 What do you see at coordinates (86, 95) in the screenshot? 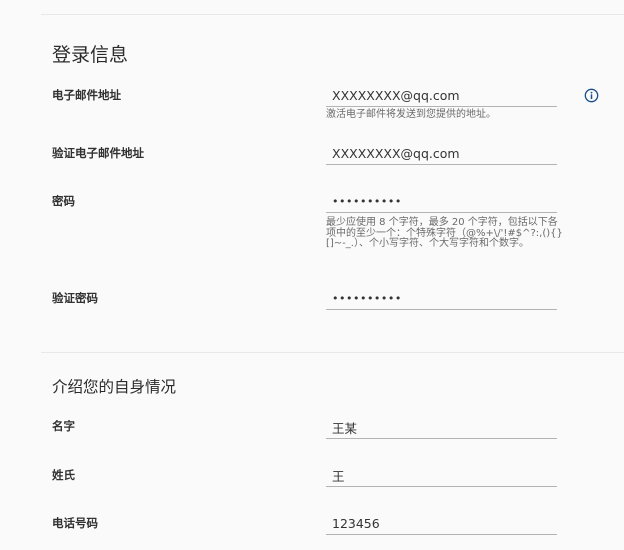
I see `email-label: 电子邮件地址` at bounding box center [86, 95].